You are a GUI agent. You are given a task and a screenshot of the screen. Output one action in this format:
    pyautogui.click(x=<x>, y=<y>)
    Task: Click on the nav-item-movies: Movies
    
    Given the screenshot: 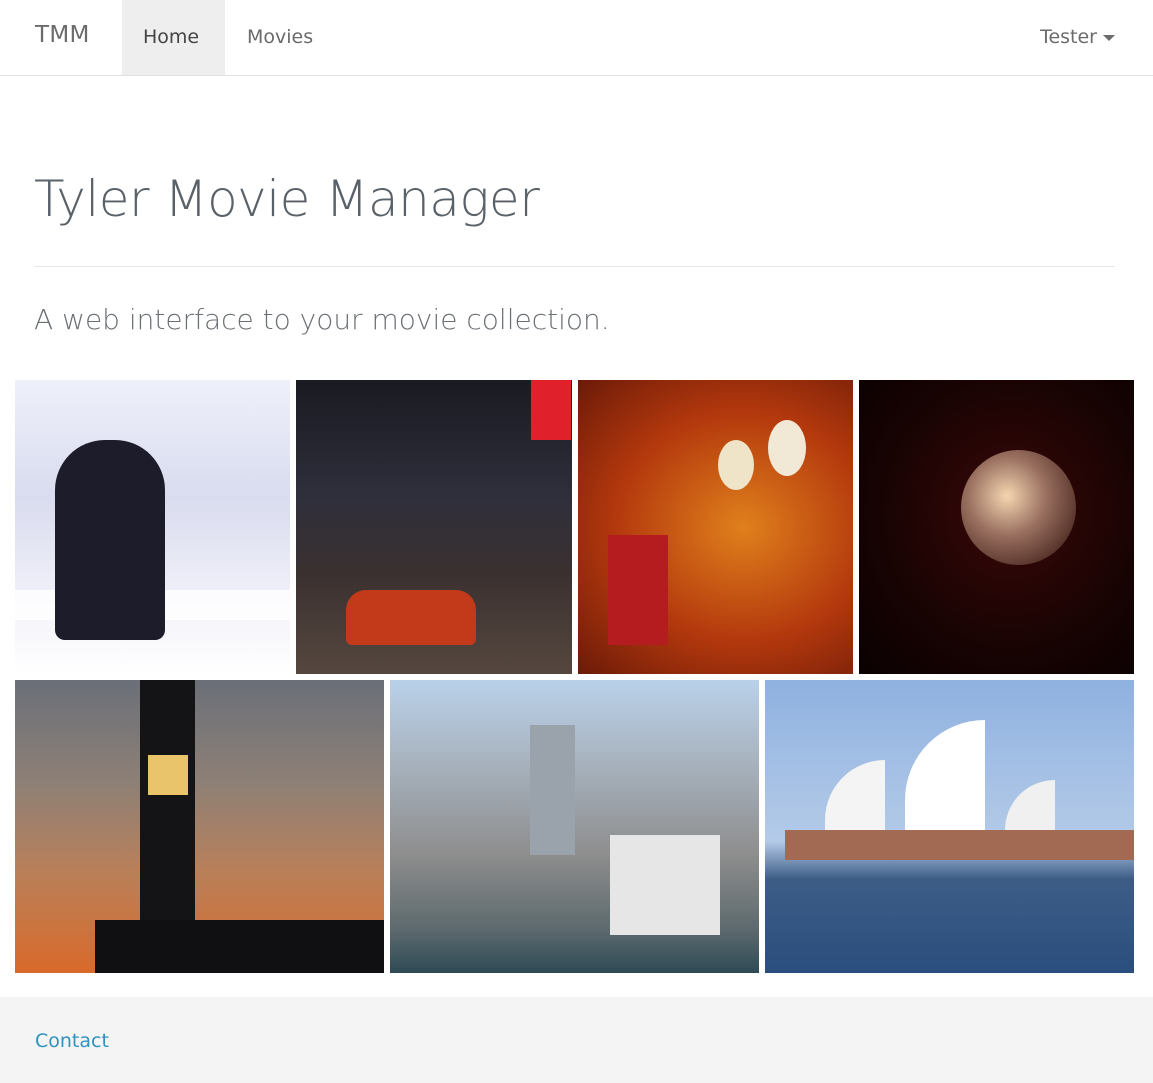 What is the action you would take?
    pyautogui.click(x=280, y=37)
    